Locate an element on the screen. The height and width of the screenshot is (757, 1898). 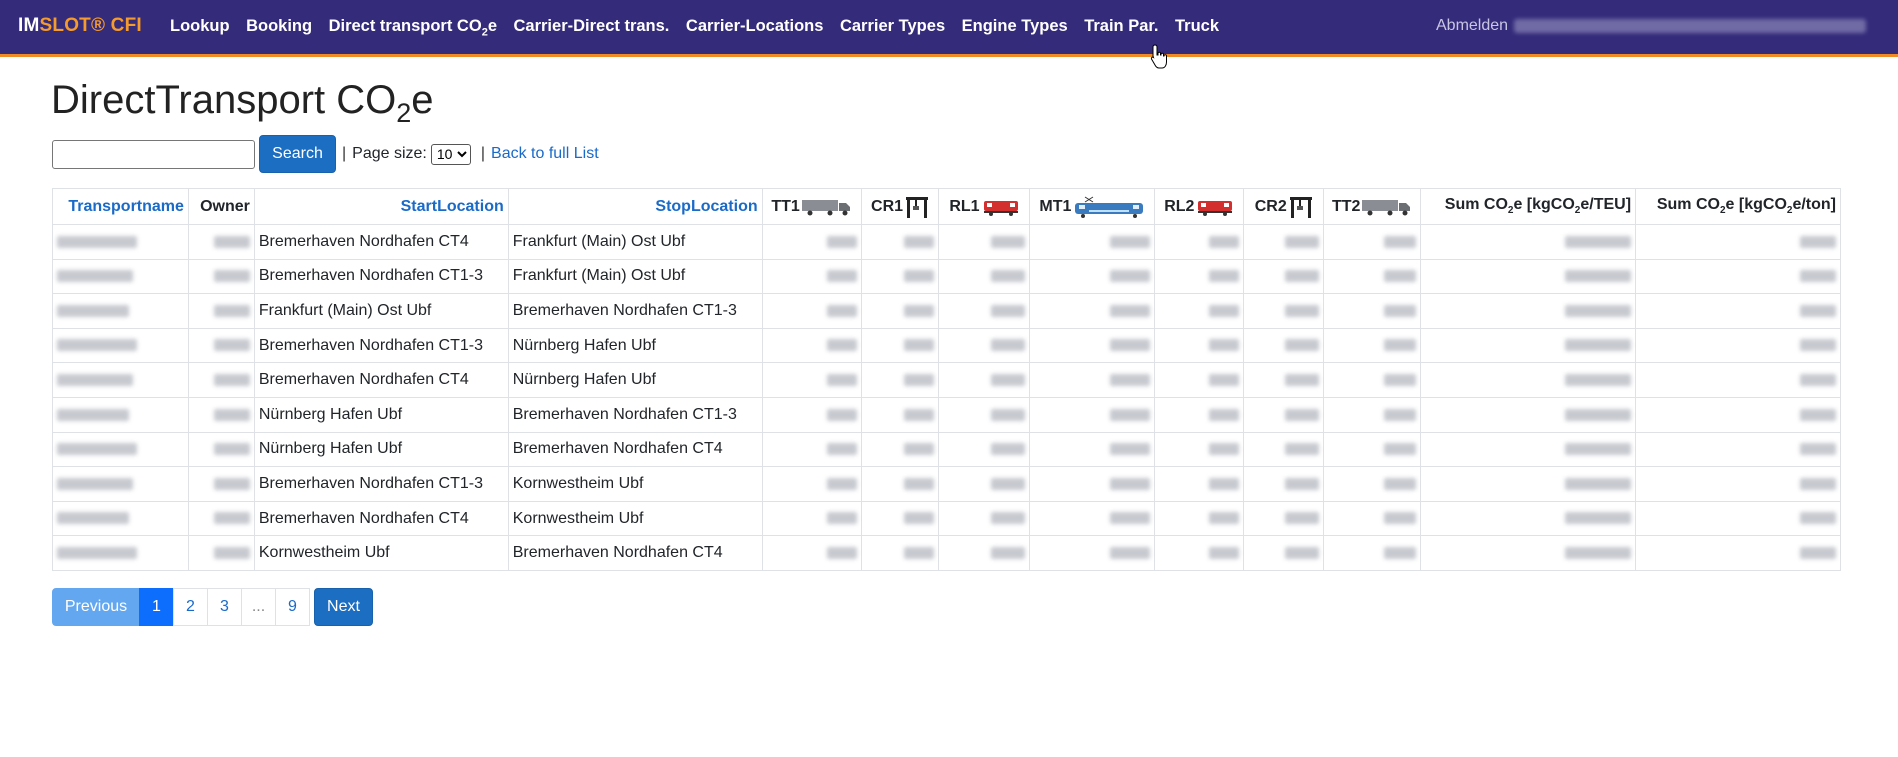
next-page-button: Next is located at coordinates (343, 607).